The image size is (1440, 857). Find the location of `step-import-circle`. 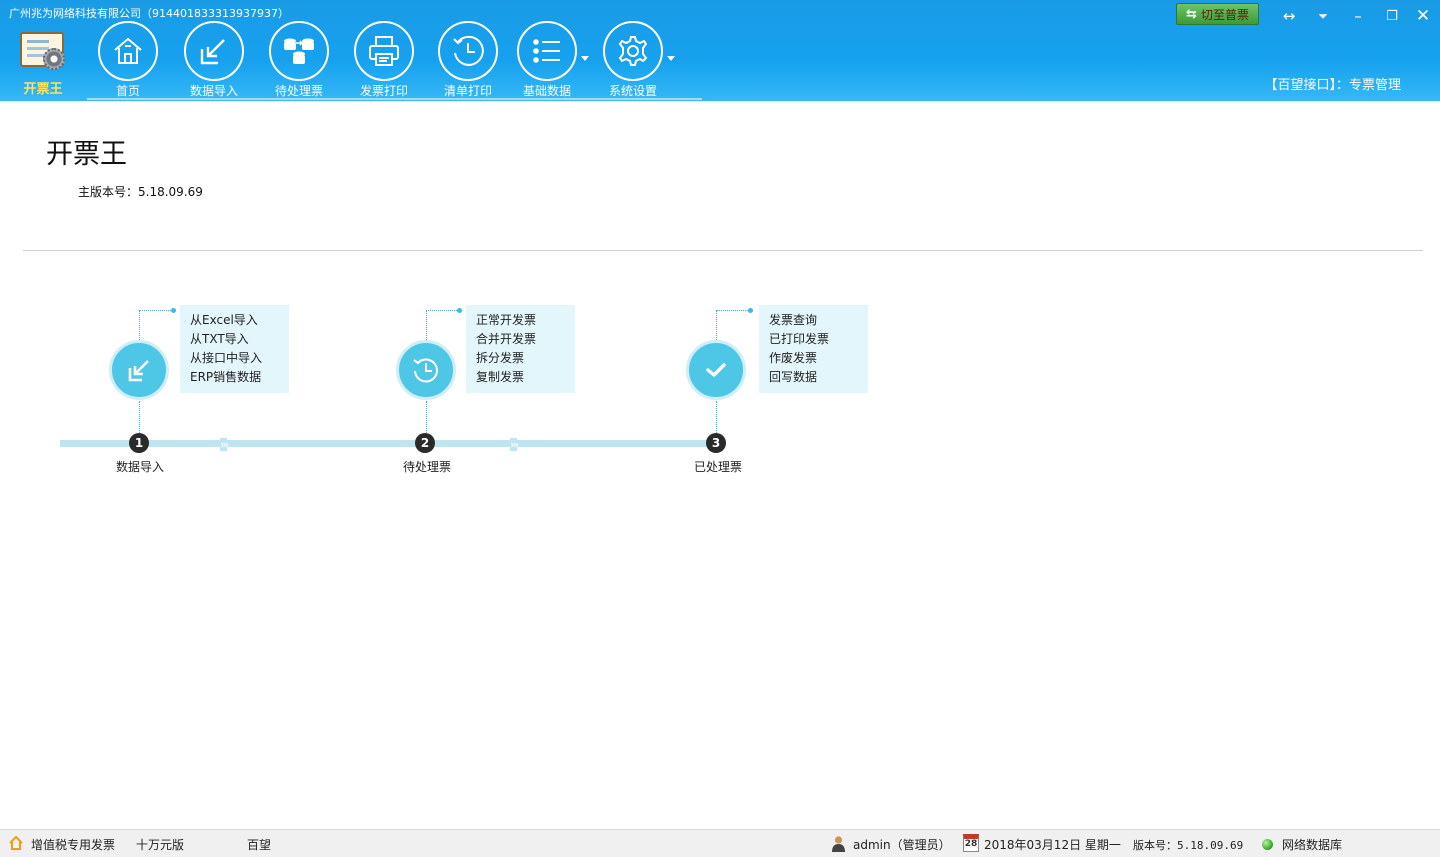

step-import-circle is located at coordinates (139, 370).